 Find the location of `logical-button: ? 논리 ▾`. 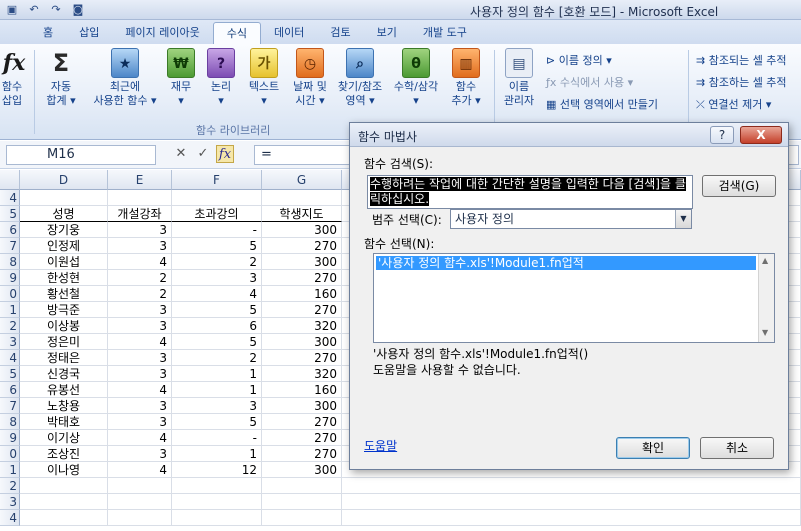

logical-button: ? 논리 ▾ is located at coordinates (221, 78).